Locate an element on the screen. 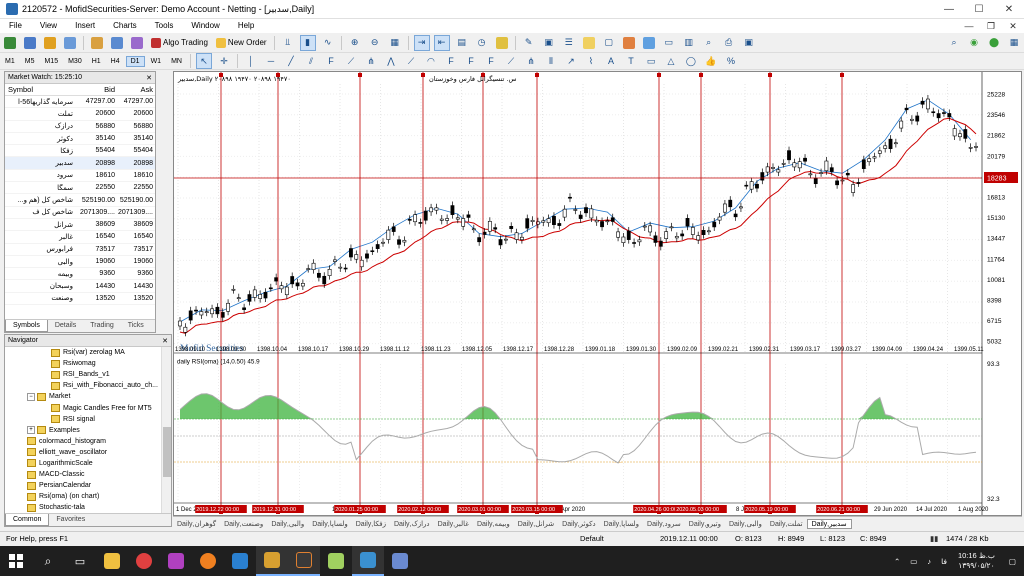  navigator-item: + Examples is located at coordinates (88, 430).